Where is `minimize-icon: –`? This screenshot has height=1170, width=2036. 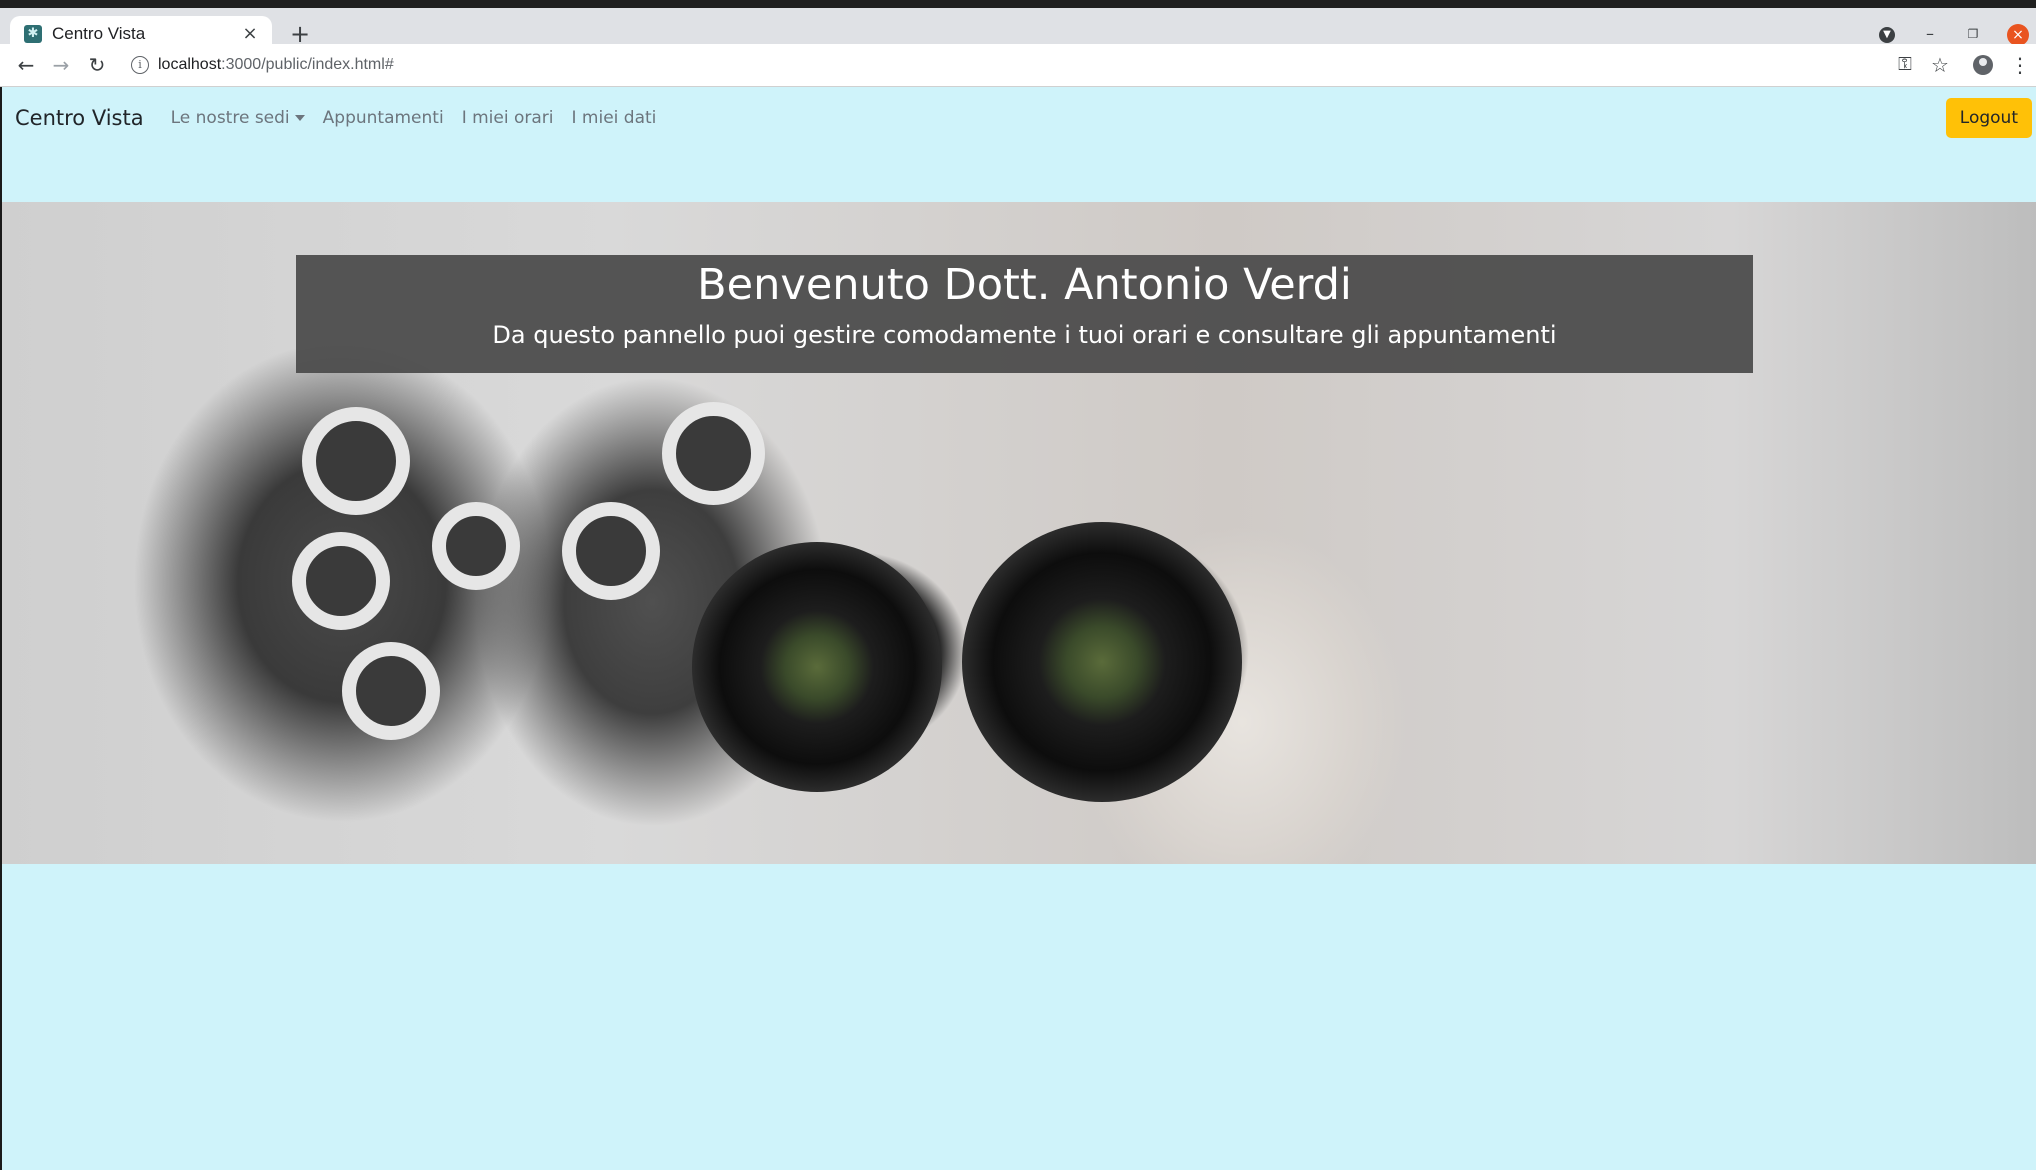 minimize-icon: – is located at coordinates (1930, 34).